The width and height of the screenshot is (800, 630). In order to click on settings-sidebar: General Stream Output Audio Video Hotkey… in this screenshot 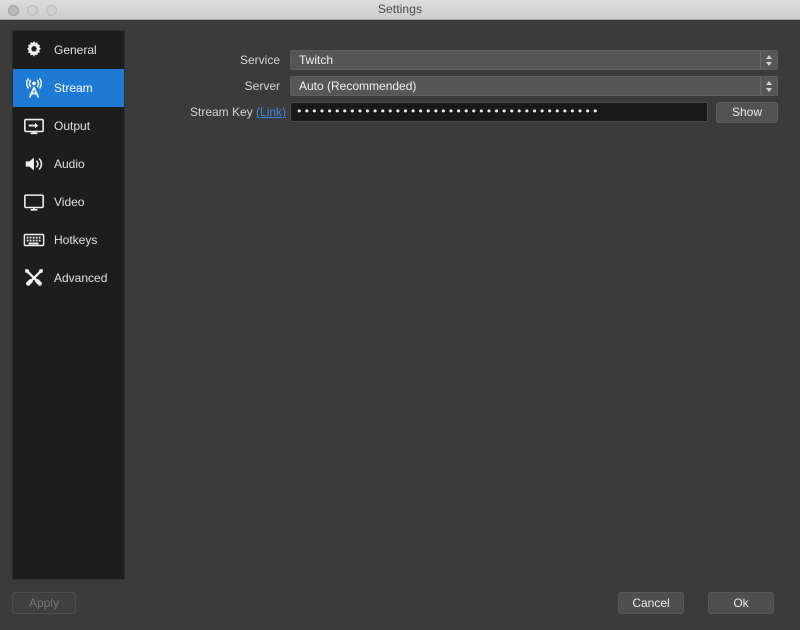, I will do `click(68, 305)`.